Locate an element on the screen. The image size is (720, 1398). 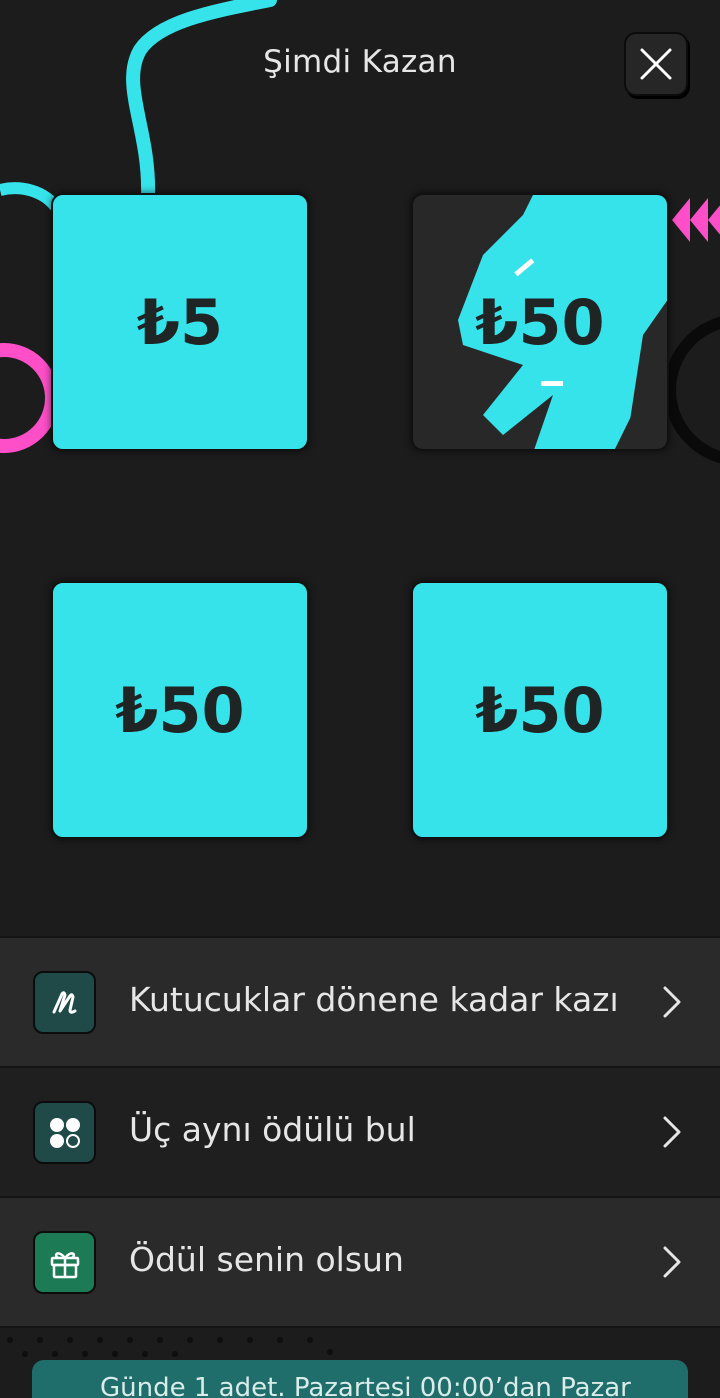
notice-banner: Günde 1 adet. Pazartesi 00:00’dan Pazar is located at coordinates (360, 1379).